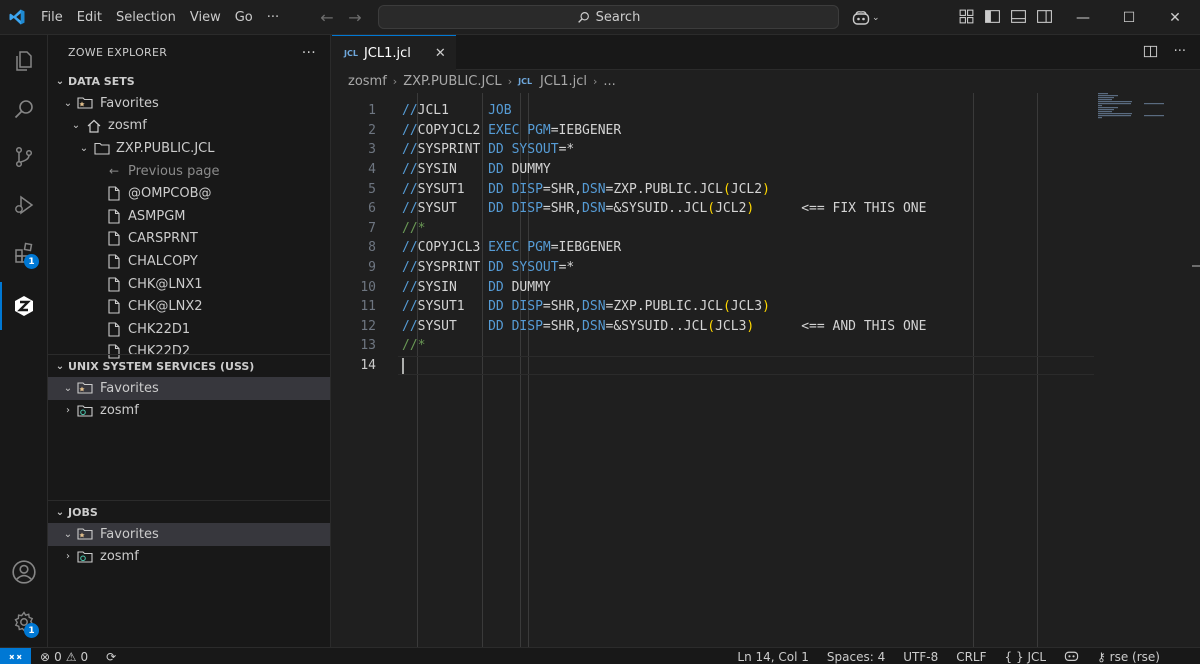  What do you see at coordinates (712, 268) in the screenshot?
I see `code-line: 9 //SYSPRINT DD SYSOUT=*` at bounding box center [712, 268].